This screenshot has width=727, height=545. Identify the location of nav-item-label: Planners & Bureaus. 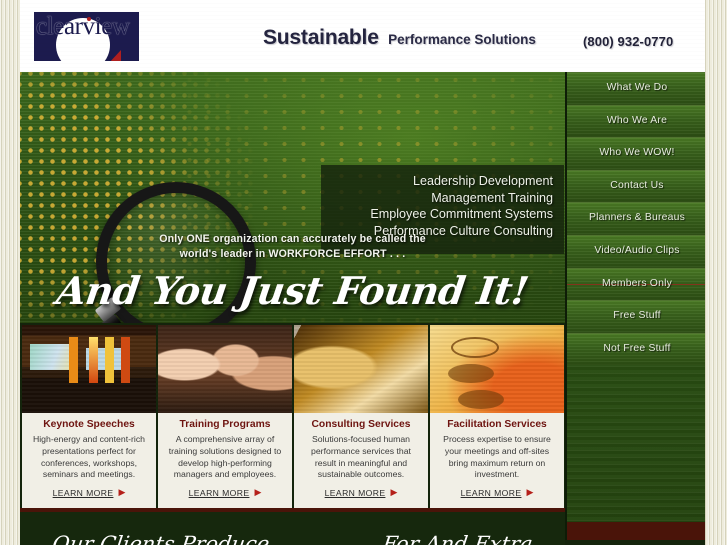
(636, 218).